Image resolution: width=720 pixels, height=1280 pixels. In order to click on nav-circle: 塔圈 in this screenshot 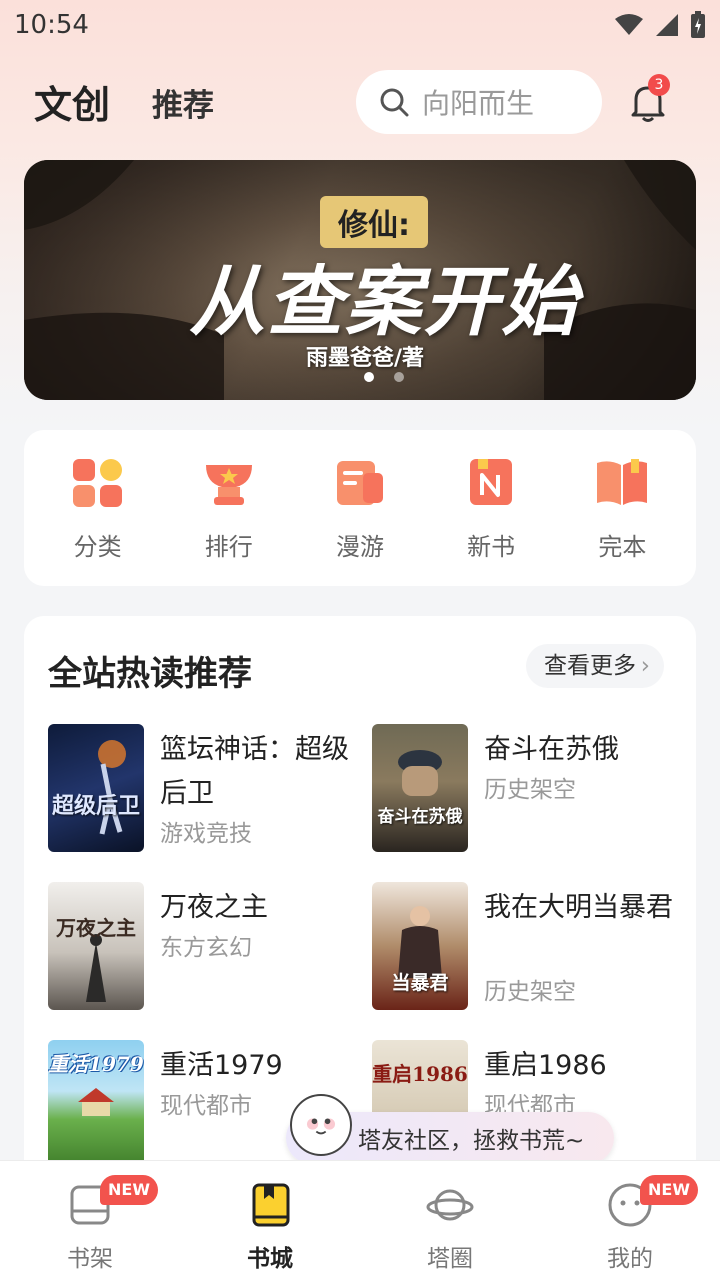, I will do `click(450, 1220)`.